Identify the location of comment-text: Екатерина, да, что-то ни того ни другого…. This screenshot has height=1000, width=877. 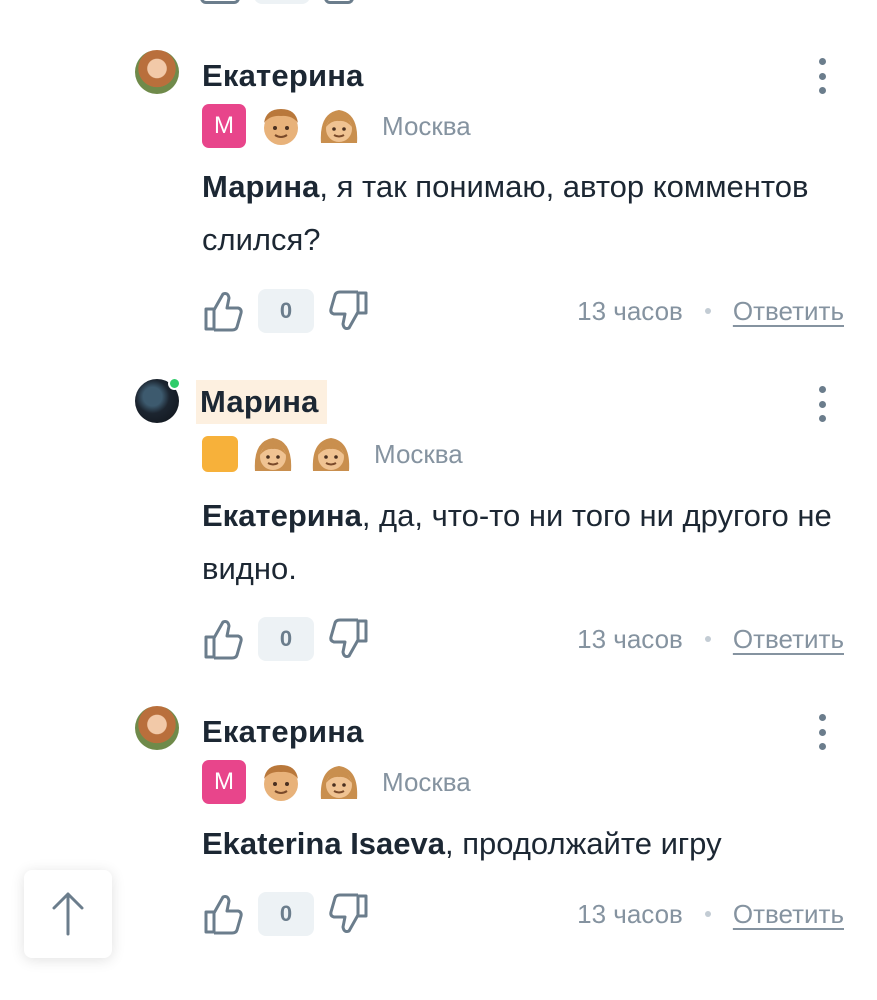
(522, 542).